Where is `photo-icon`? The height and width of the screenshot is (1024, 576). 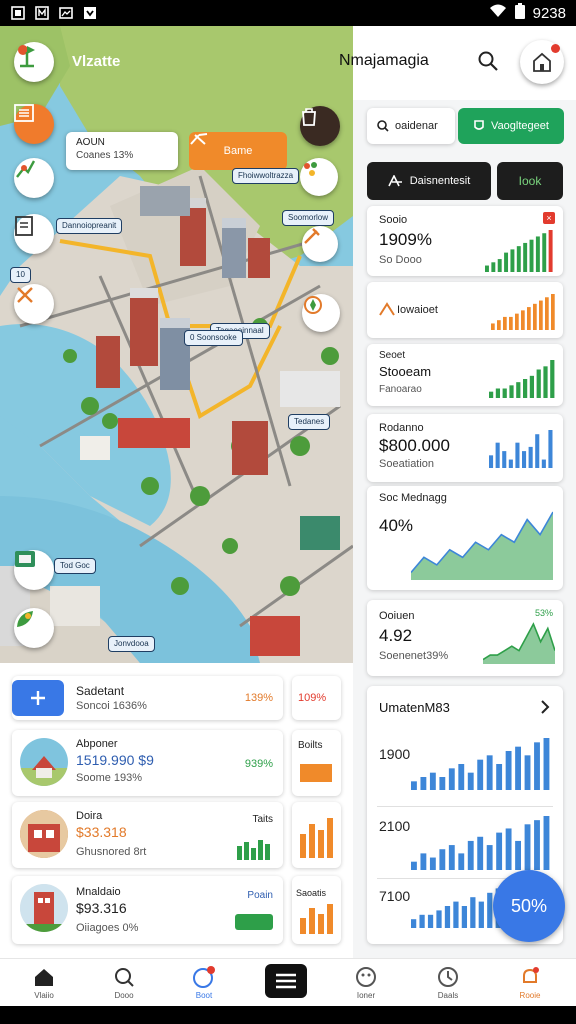
photo-icon is located at coordinates (18, 13).